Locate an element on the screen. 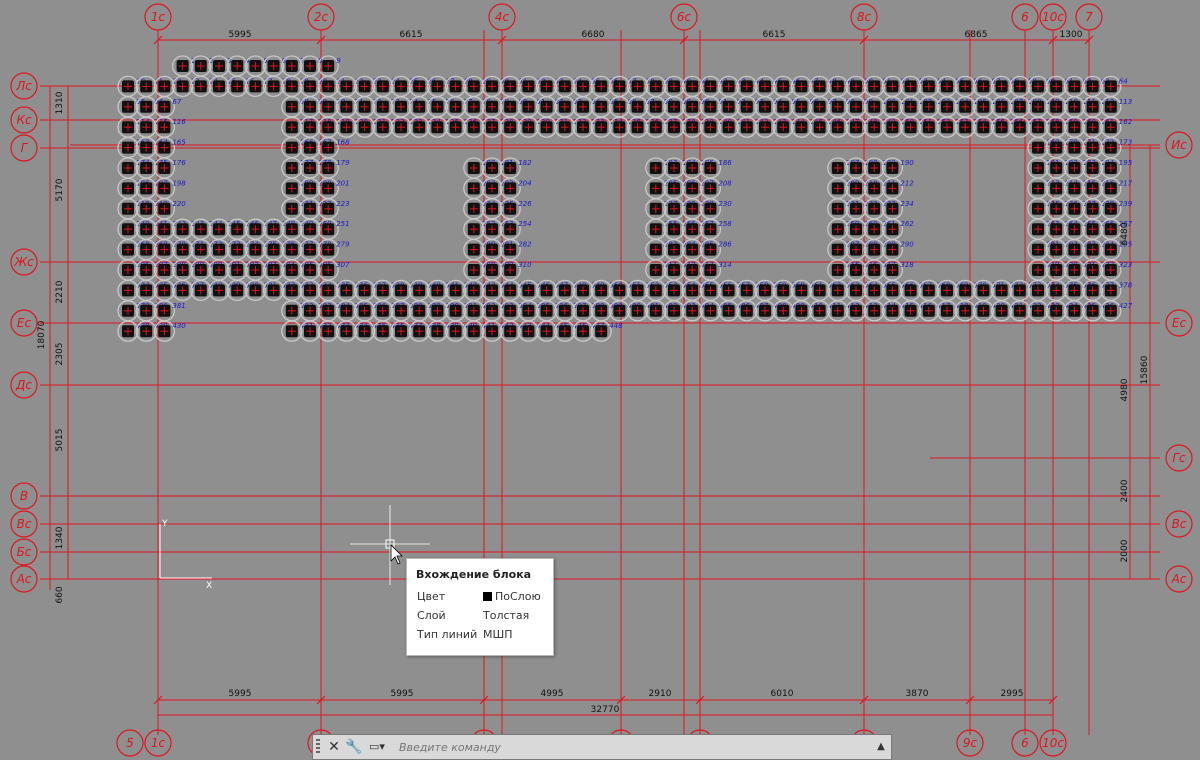 This screenshot has width=1200, height=760. svg-text: 1с is located at coordinates (158, 17).